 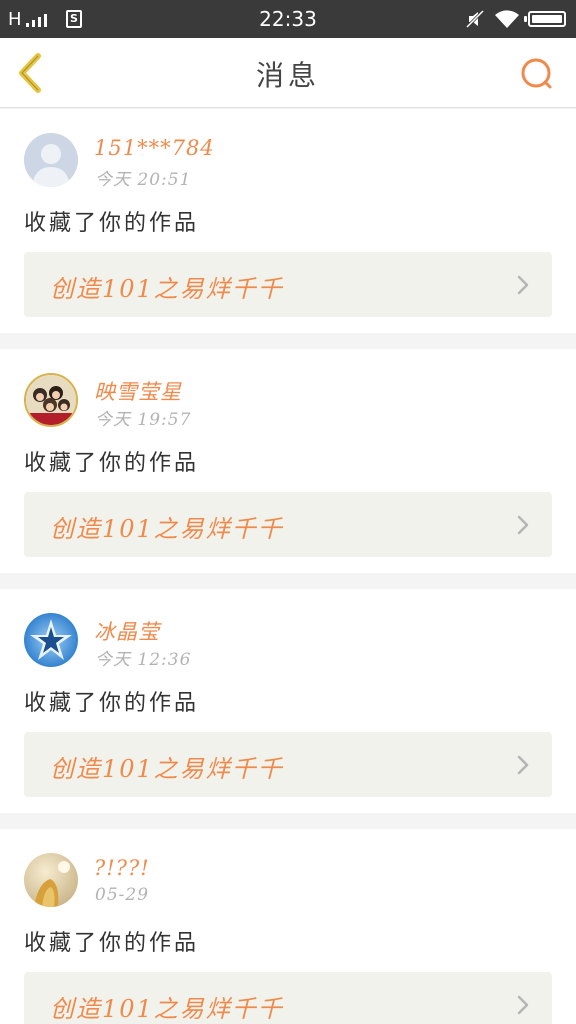 What do you see at coordinates (143, 660) in the screenshot?
I see `message-time: 今天 12:36` at bounding box center [143, 660].